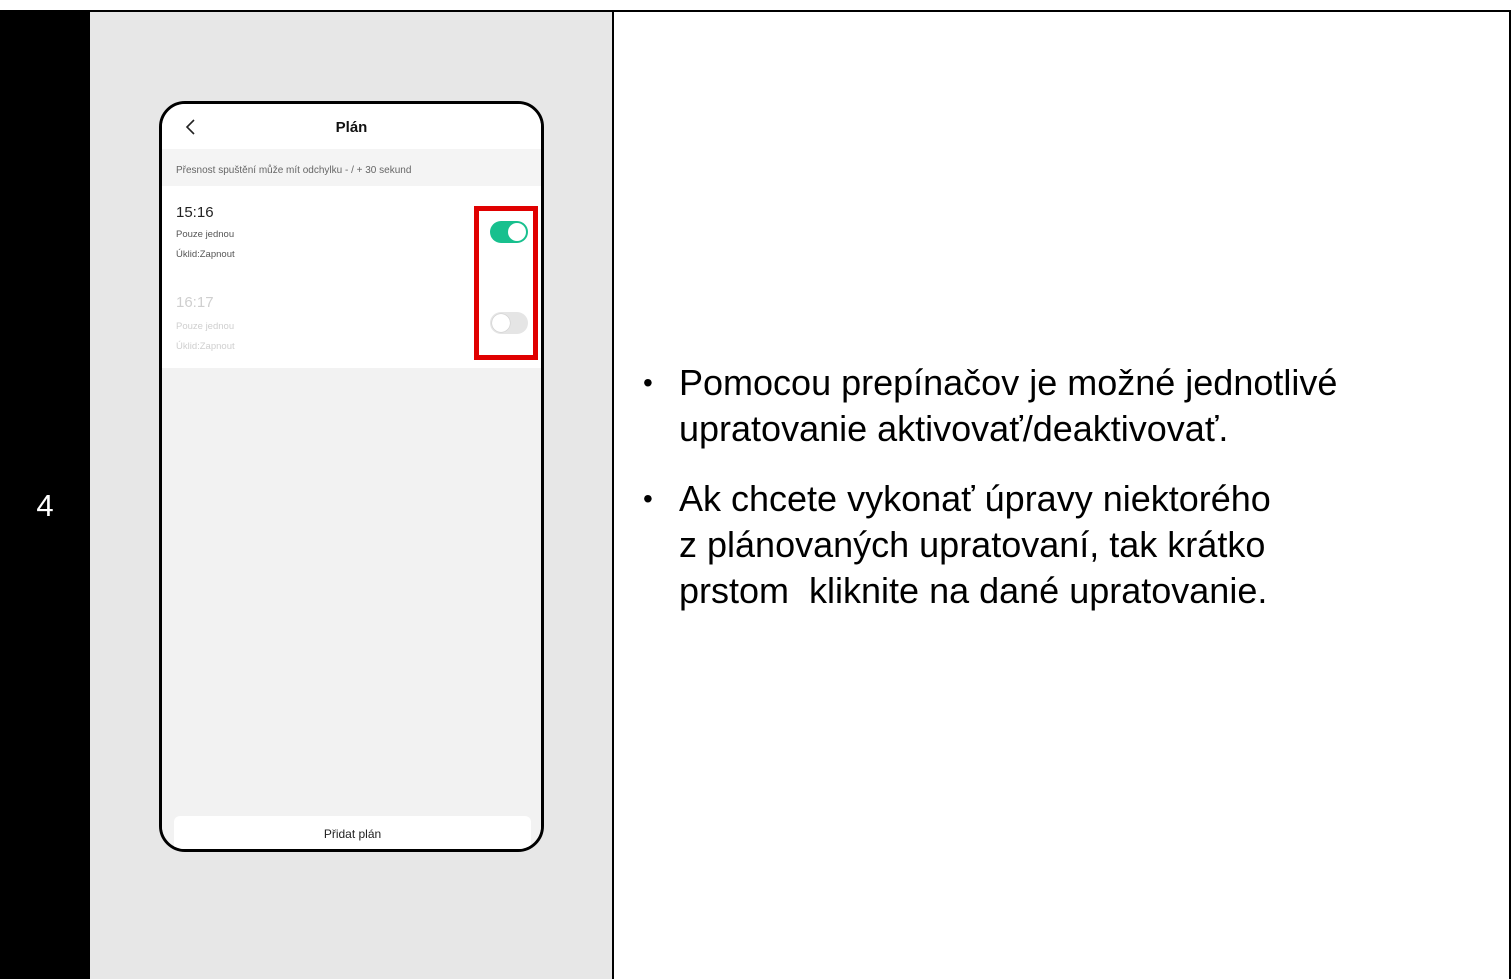 The image size is (1511, 979). What do you see at coordinates (506, 283) in the screenshot?
I see `toggle-highlight-box` at bounding box center [506, 283].